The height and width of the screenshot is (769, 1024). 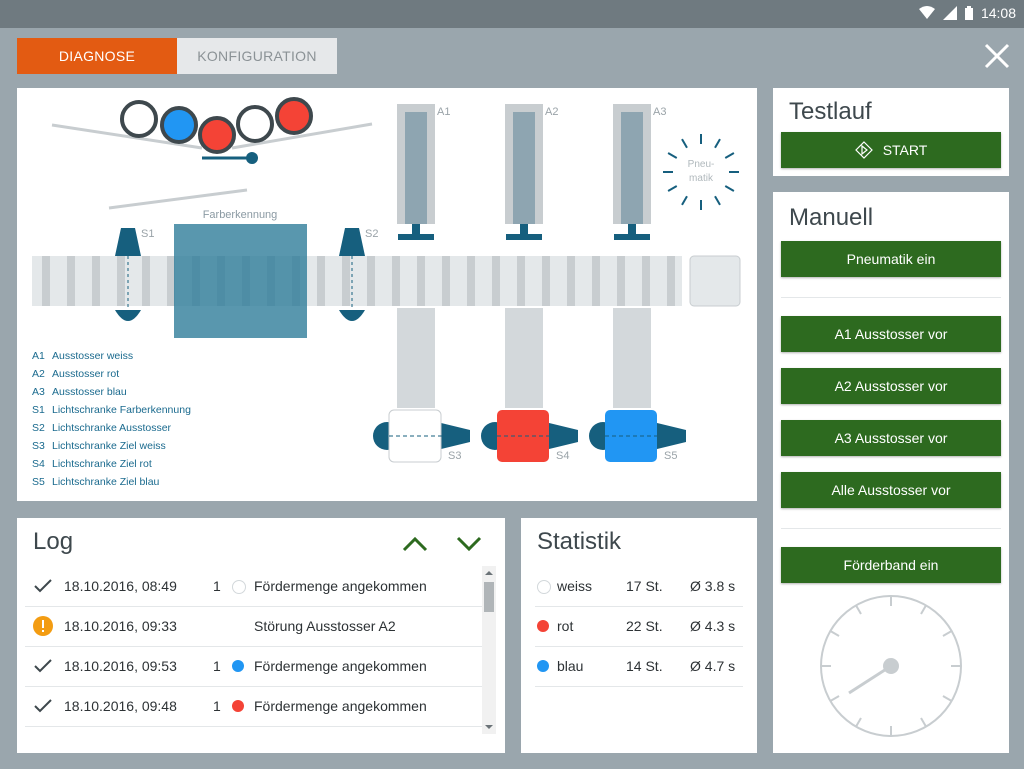 What do you see at coordinates (701, 178) in the screenshot?
I see `pneumatik-label-line2: matik` at bounding box center [701, 178].